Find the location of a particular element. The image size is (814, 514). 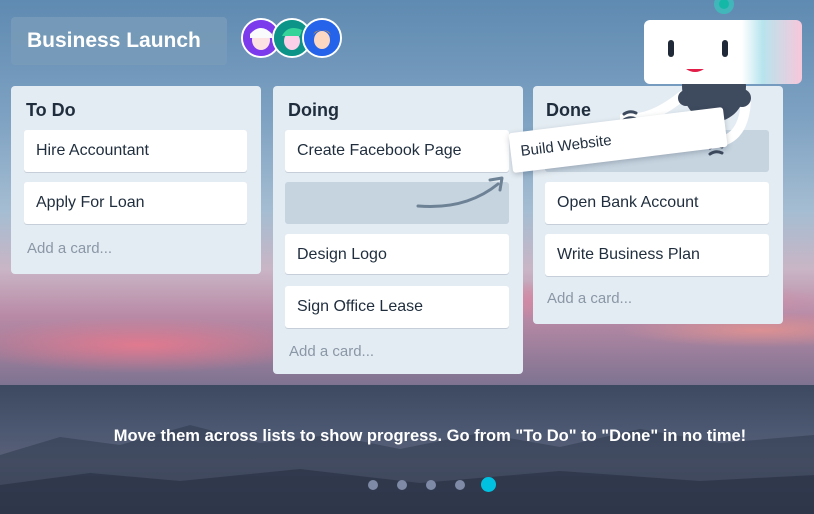

pagination-dots is located at coordinates (431, 484).